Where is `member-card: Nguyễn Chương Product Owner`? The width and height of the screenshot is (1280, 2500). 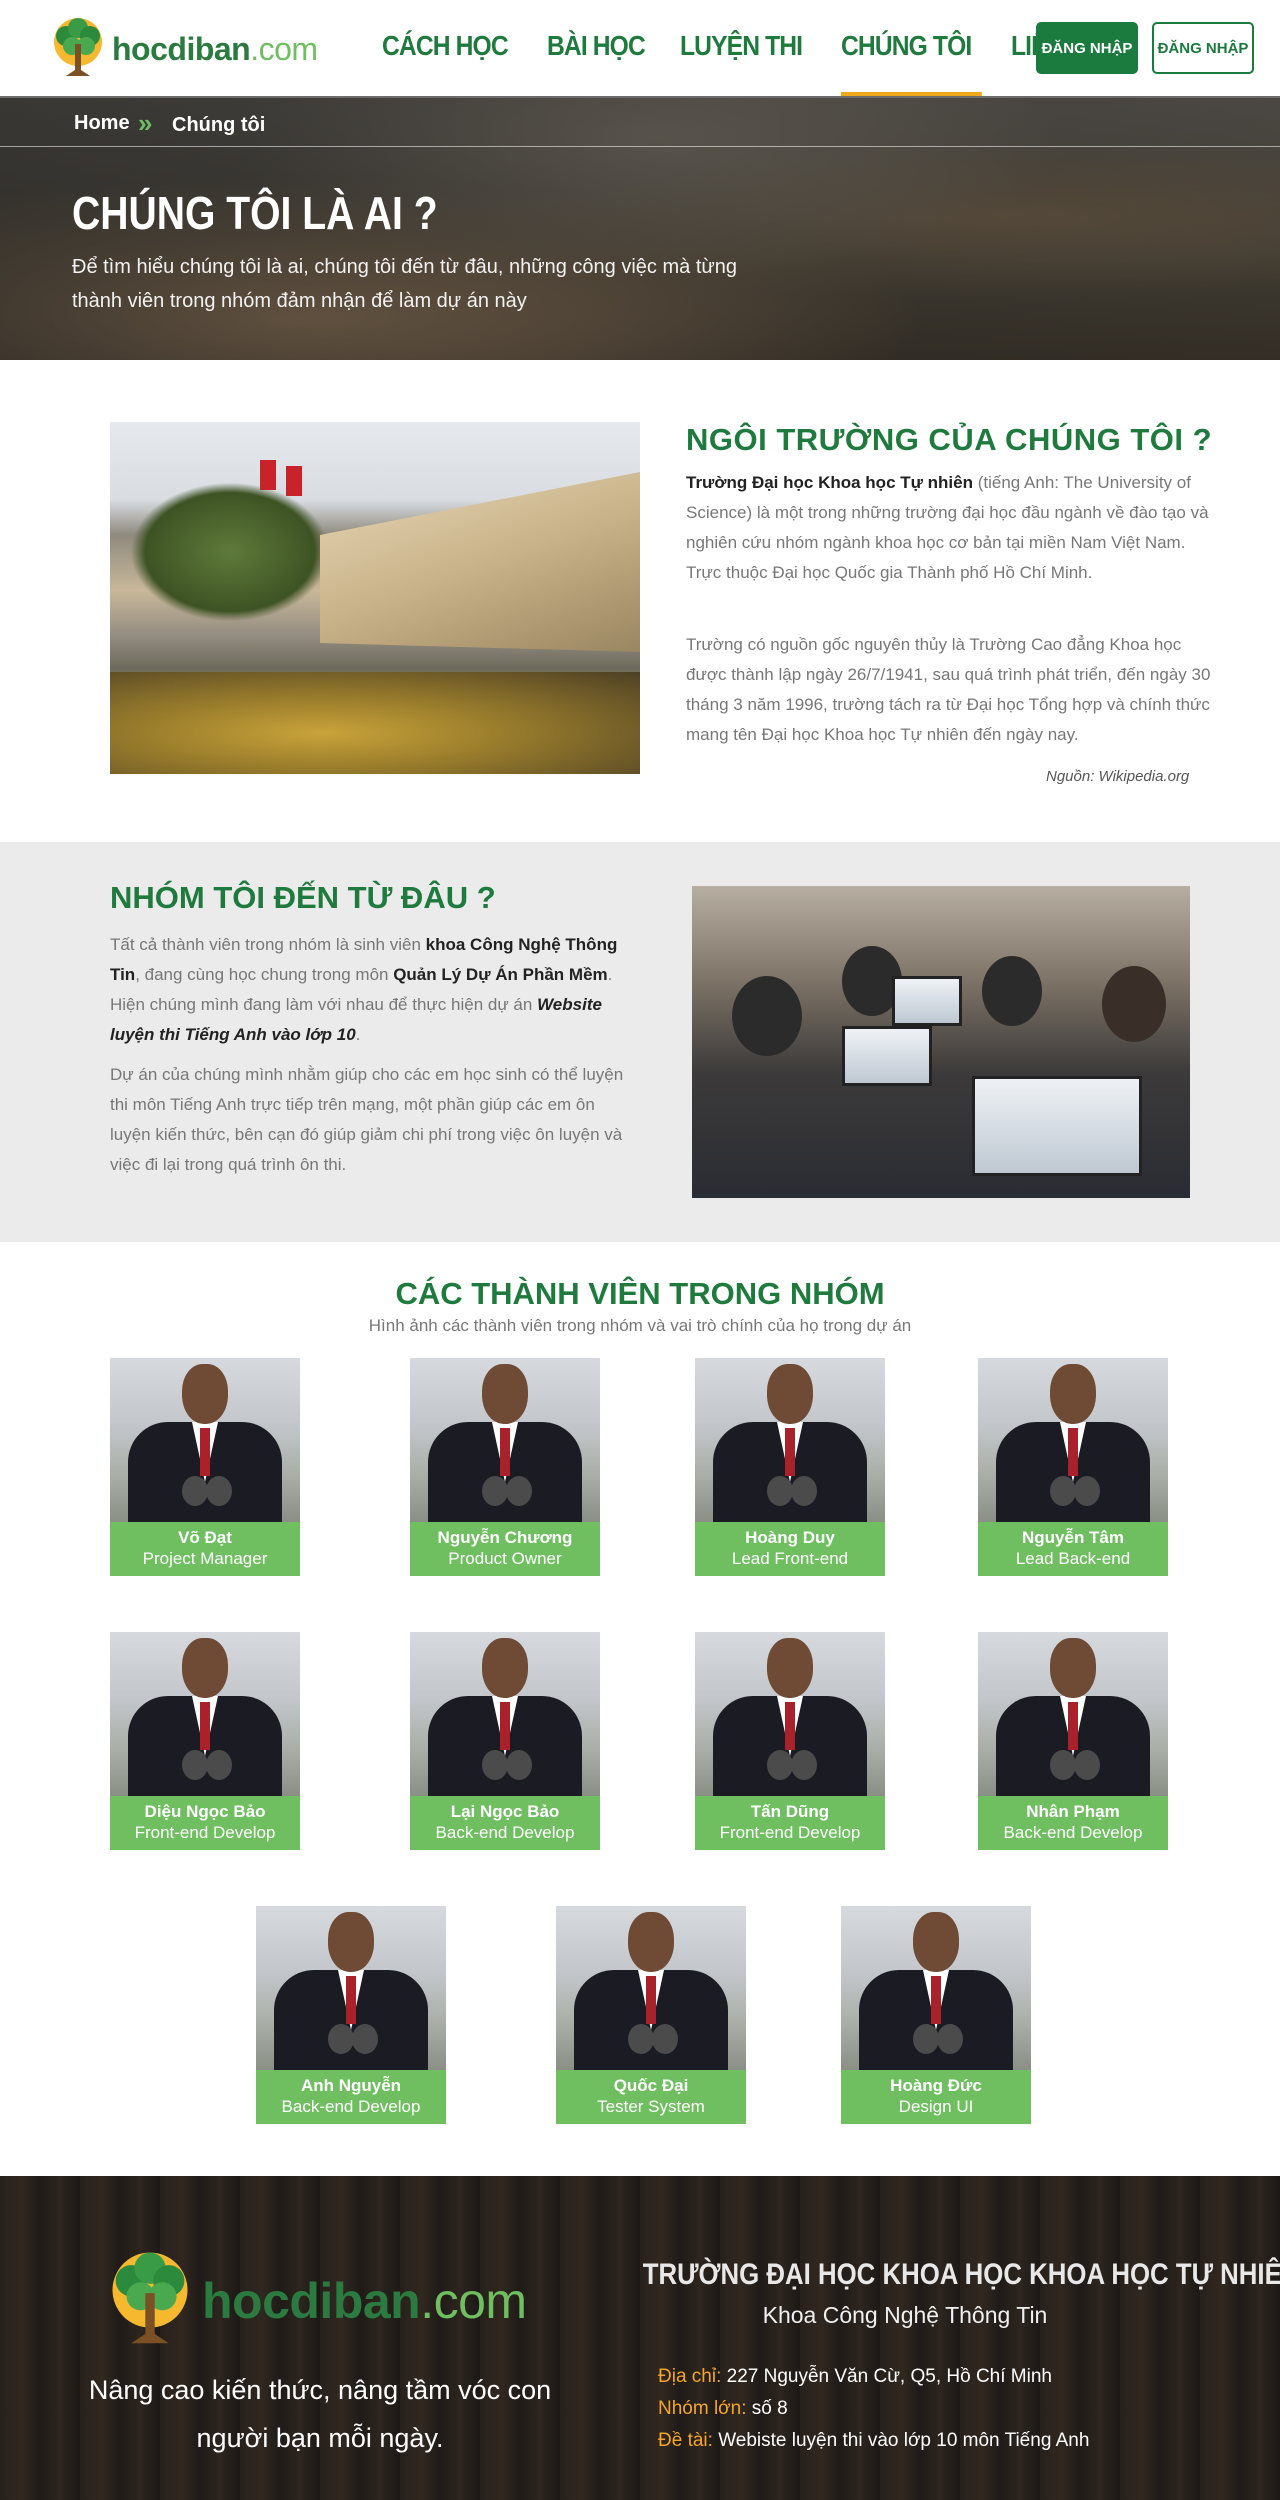
member-card: Nguyễn Chương Product Owner is located at coordinates (505, 1467).